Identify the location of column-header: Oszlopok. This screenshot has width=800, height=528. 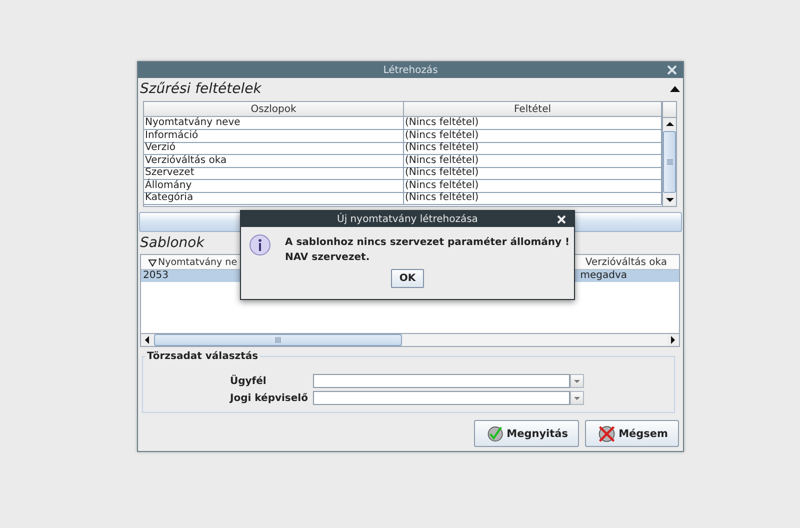
(274, 109).